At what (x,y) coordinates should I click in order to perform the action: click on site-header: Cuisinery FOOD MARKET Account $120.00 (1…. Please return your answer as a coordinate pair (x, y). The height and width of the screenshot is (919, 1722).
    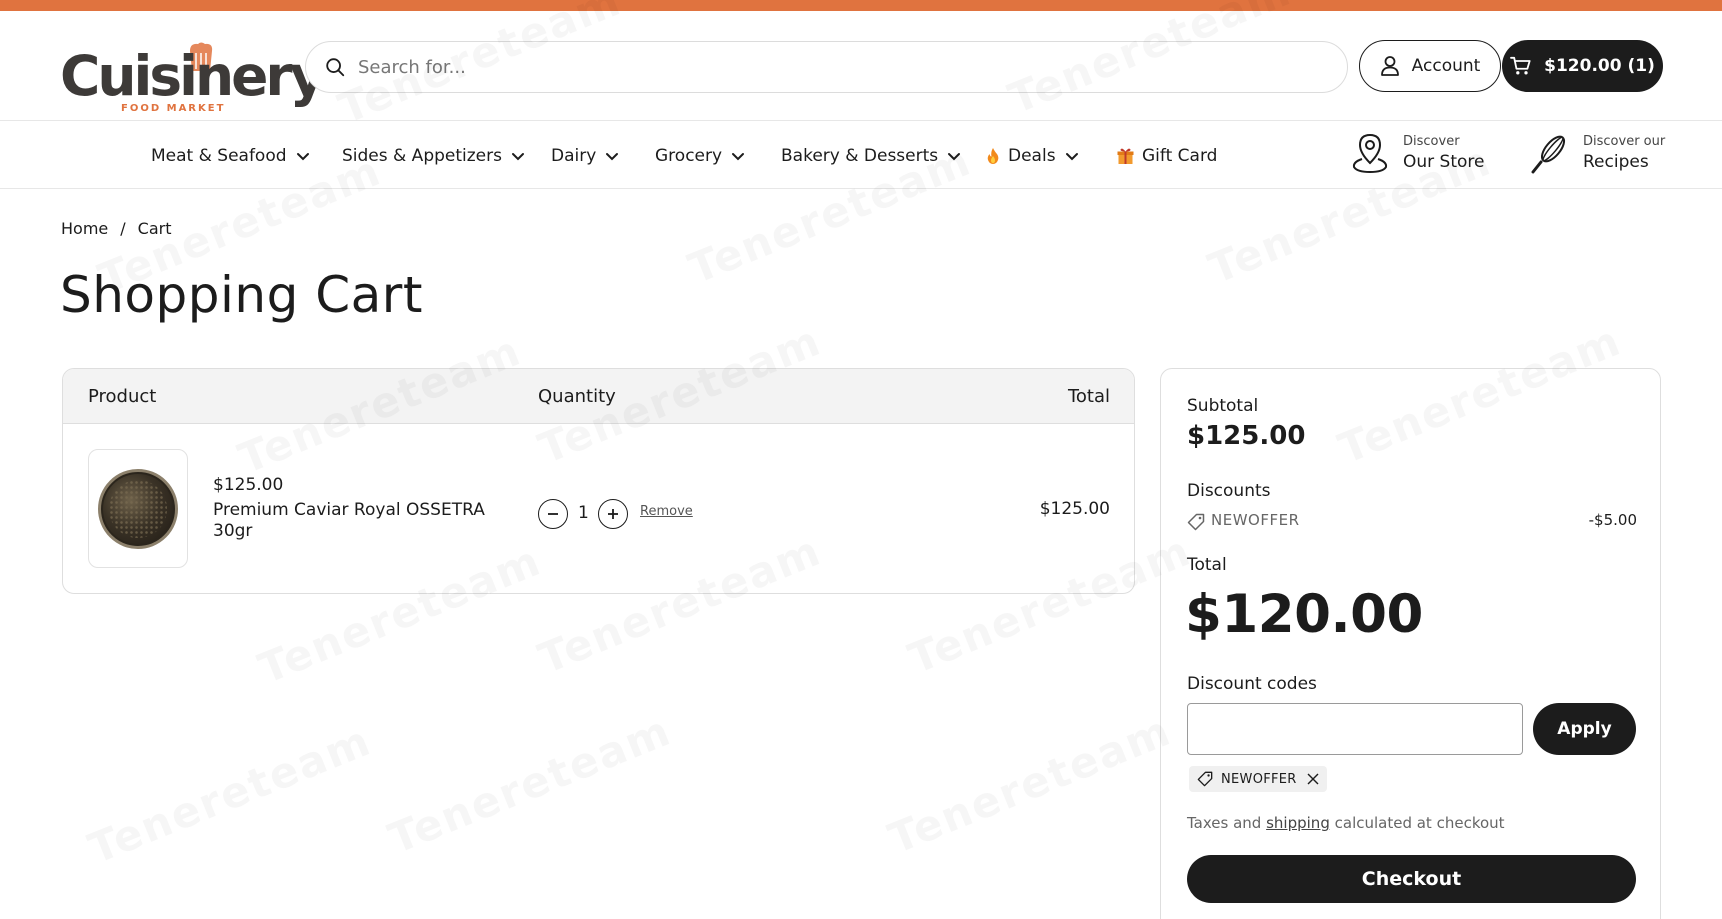
    Looking at the image, I should click on (861, 66).